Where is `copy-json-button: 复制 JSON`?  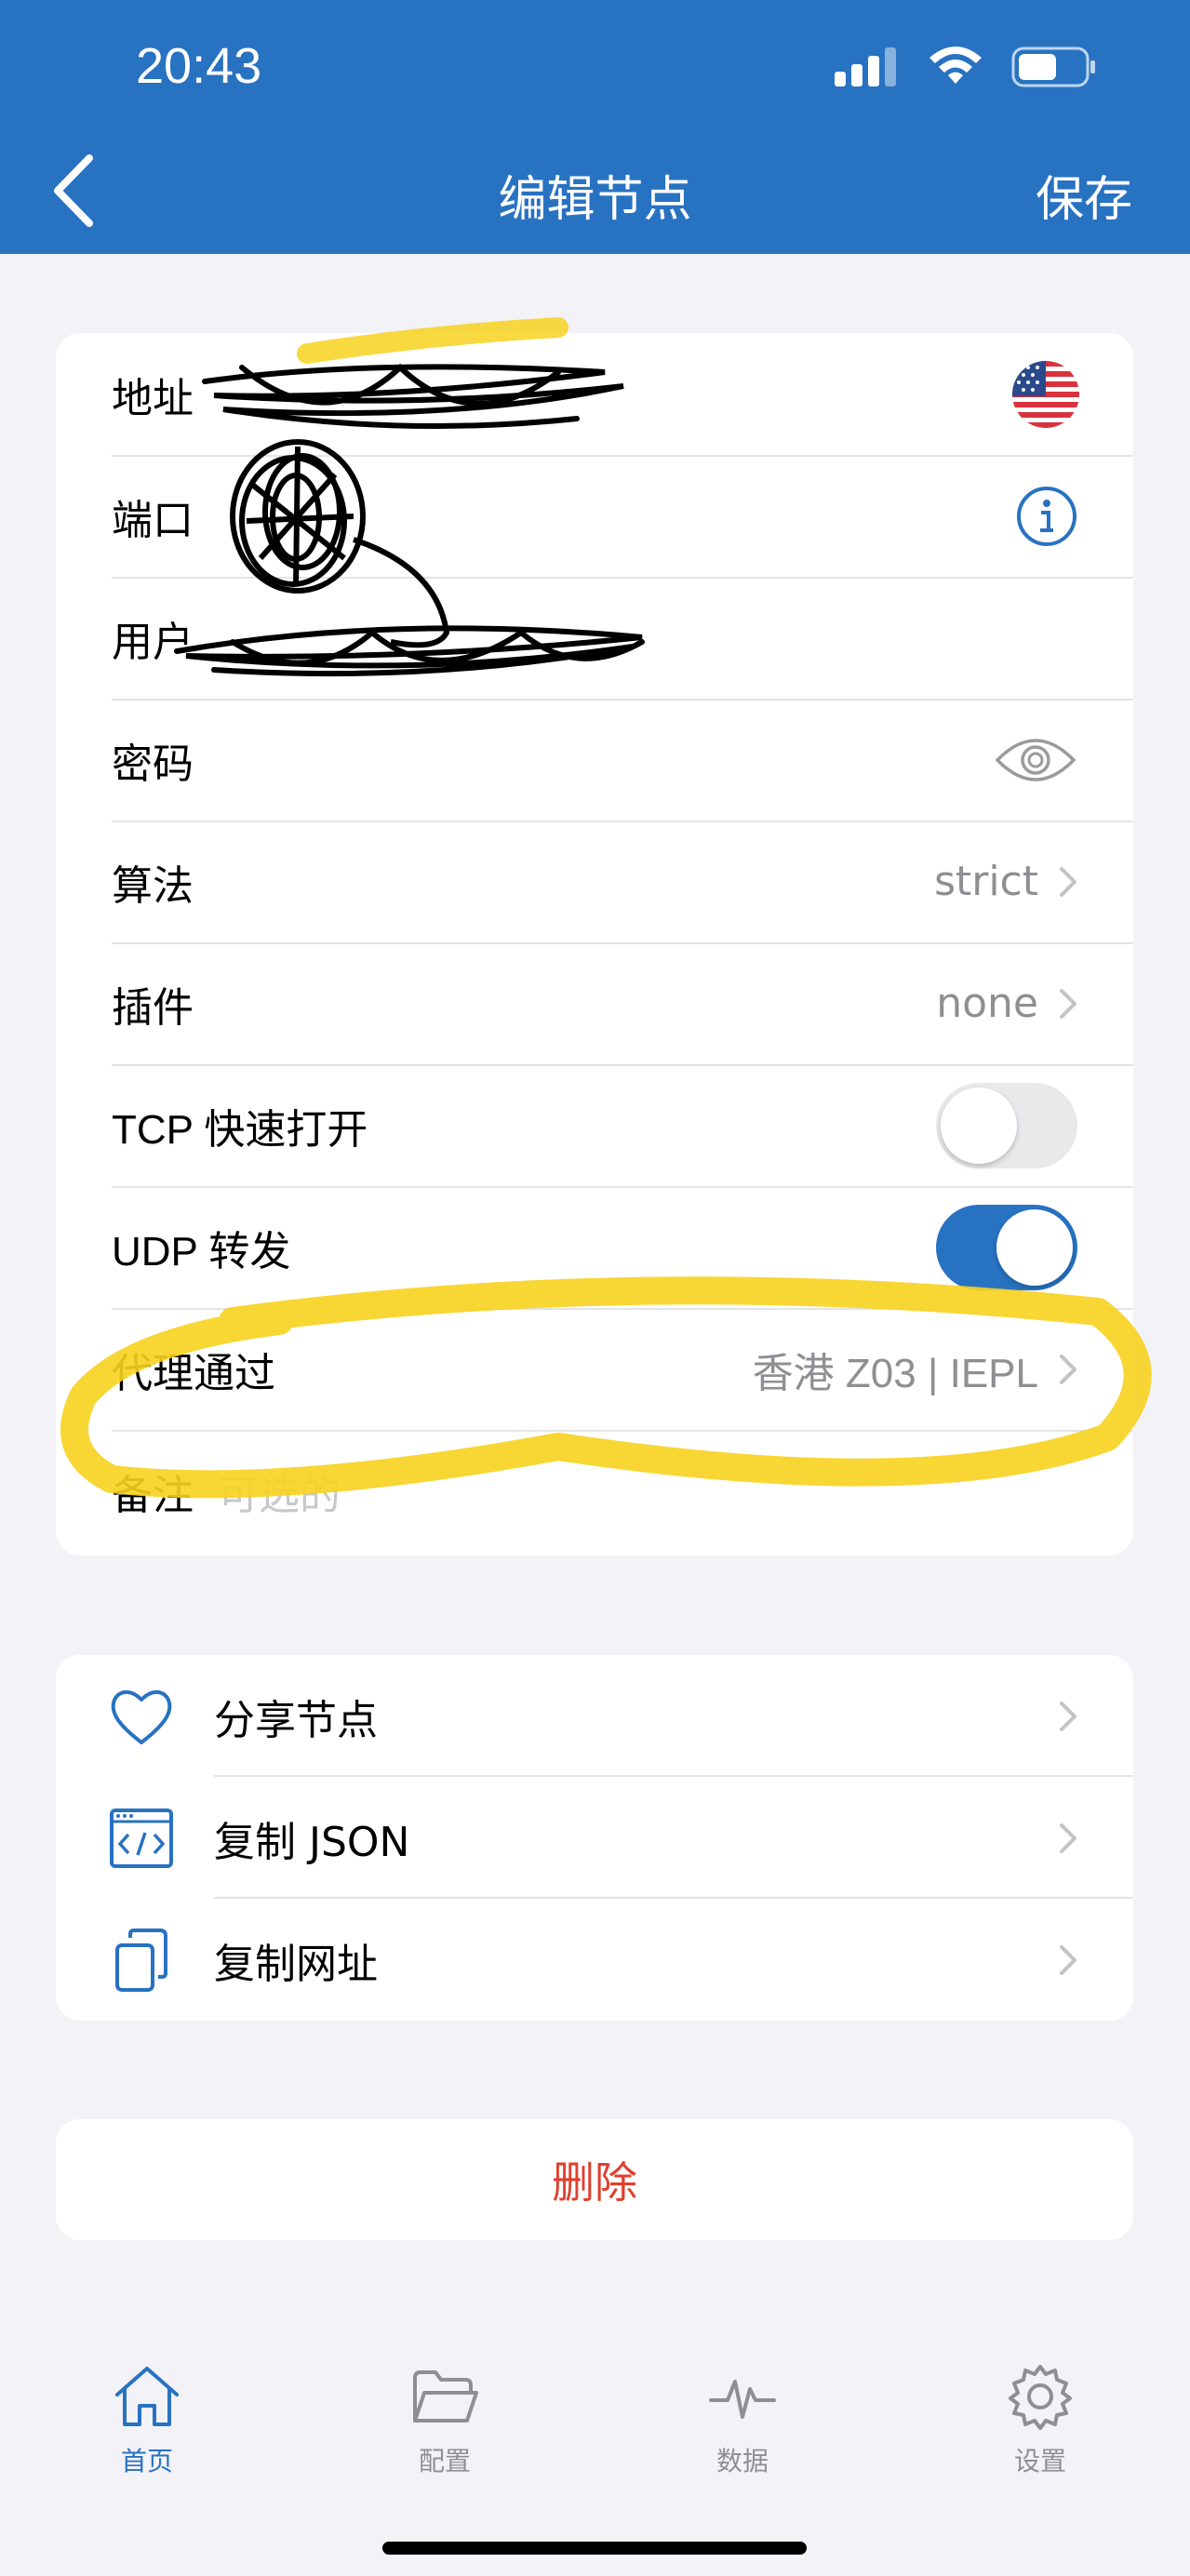 copy-json-button: 复制 JSON is located at coordinates (594, 1838).